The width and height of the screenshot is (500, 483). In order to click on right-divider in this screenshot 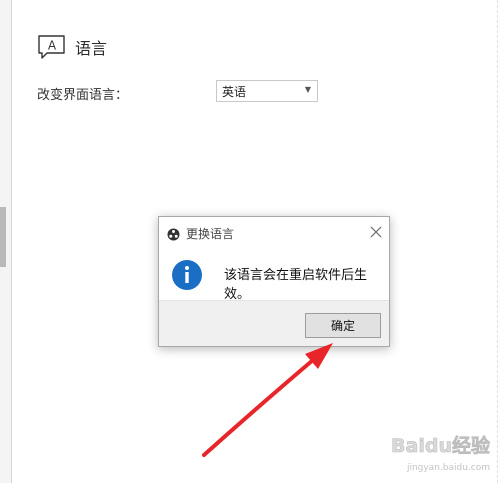, I will do `click(497, 241)`.